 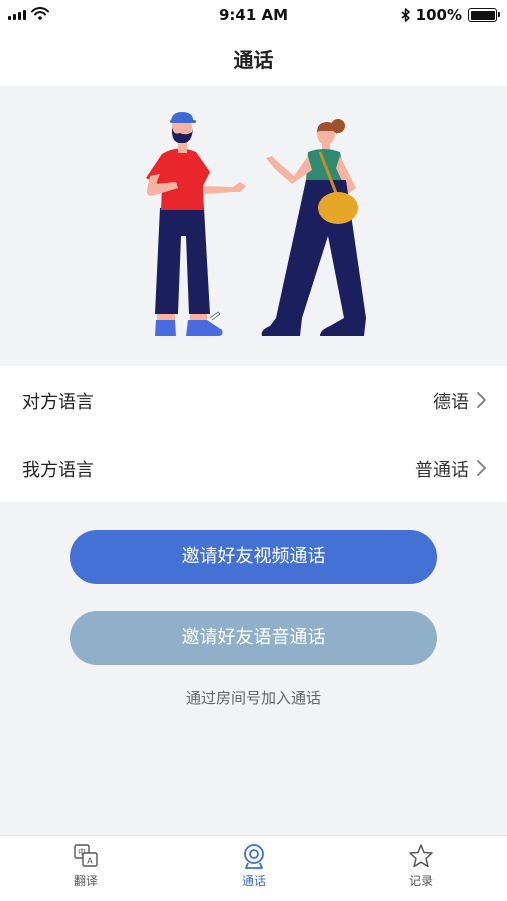 I want to click on status-right: 100%, so click(x=450, y=15).